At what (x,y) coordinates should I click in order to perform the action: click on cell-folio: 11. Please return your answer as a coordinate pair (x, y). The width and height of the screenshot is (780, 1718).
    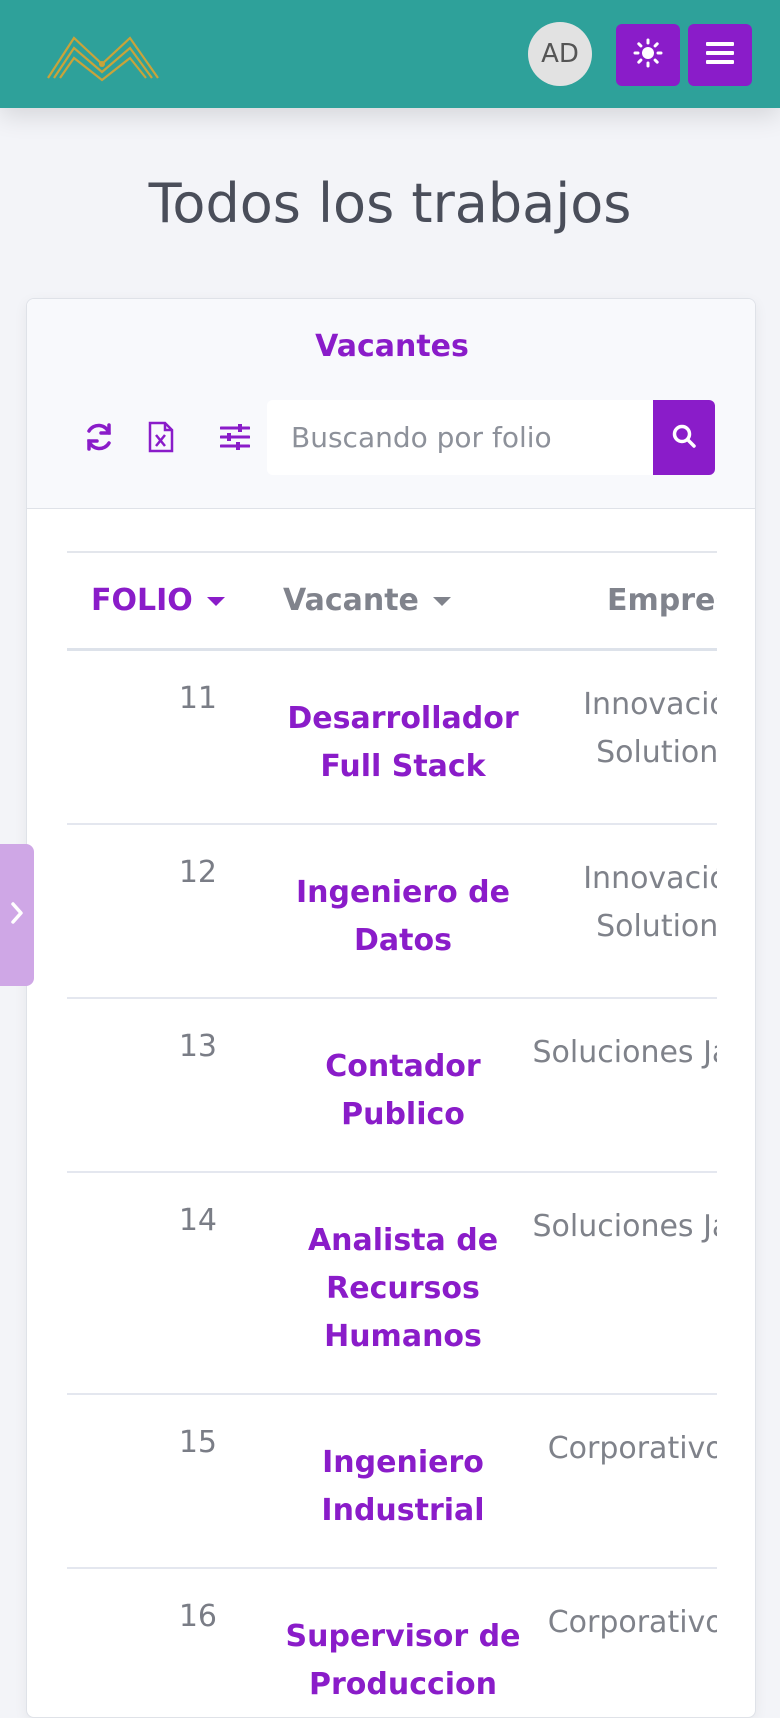
    Looking at the image, I should click on (197, 698).